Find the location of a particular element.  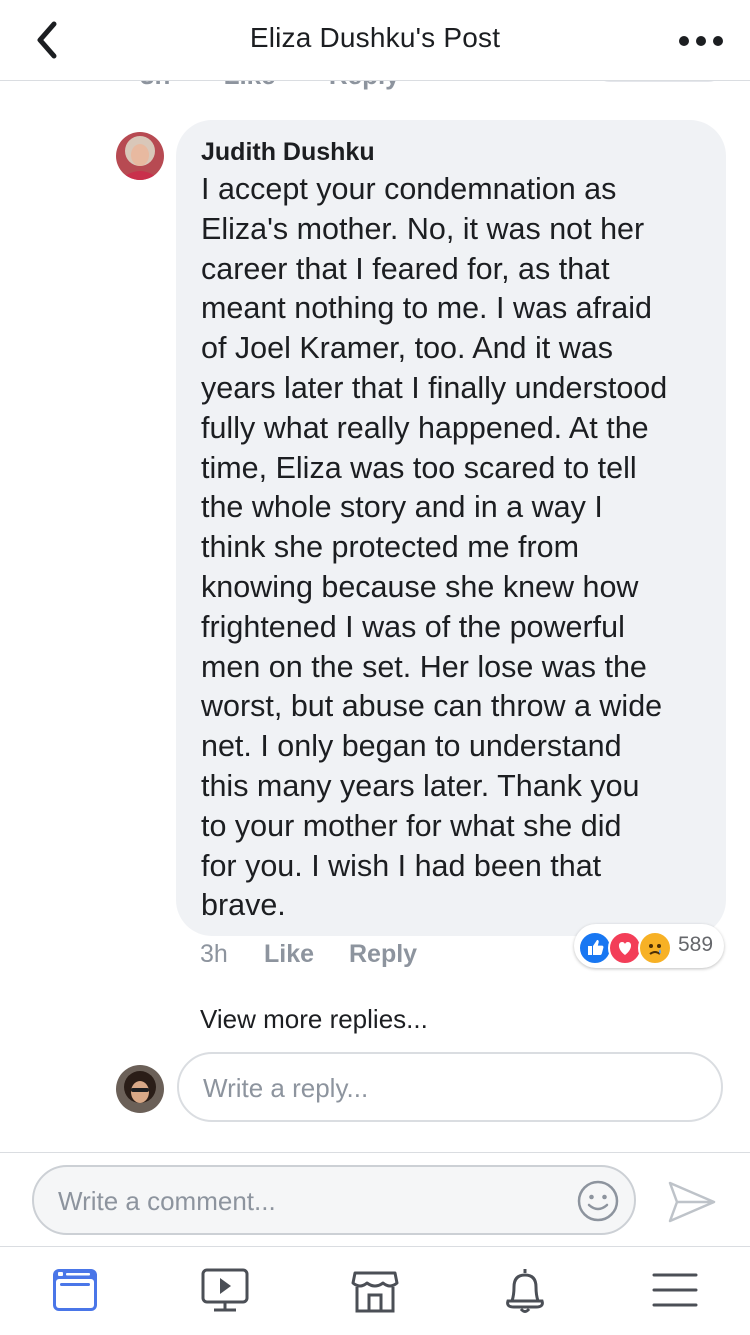

avatar is located at coordinates (140, 156).